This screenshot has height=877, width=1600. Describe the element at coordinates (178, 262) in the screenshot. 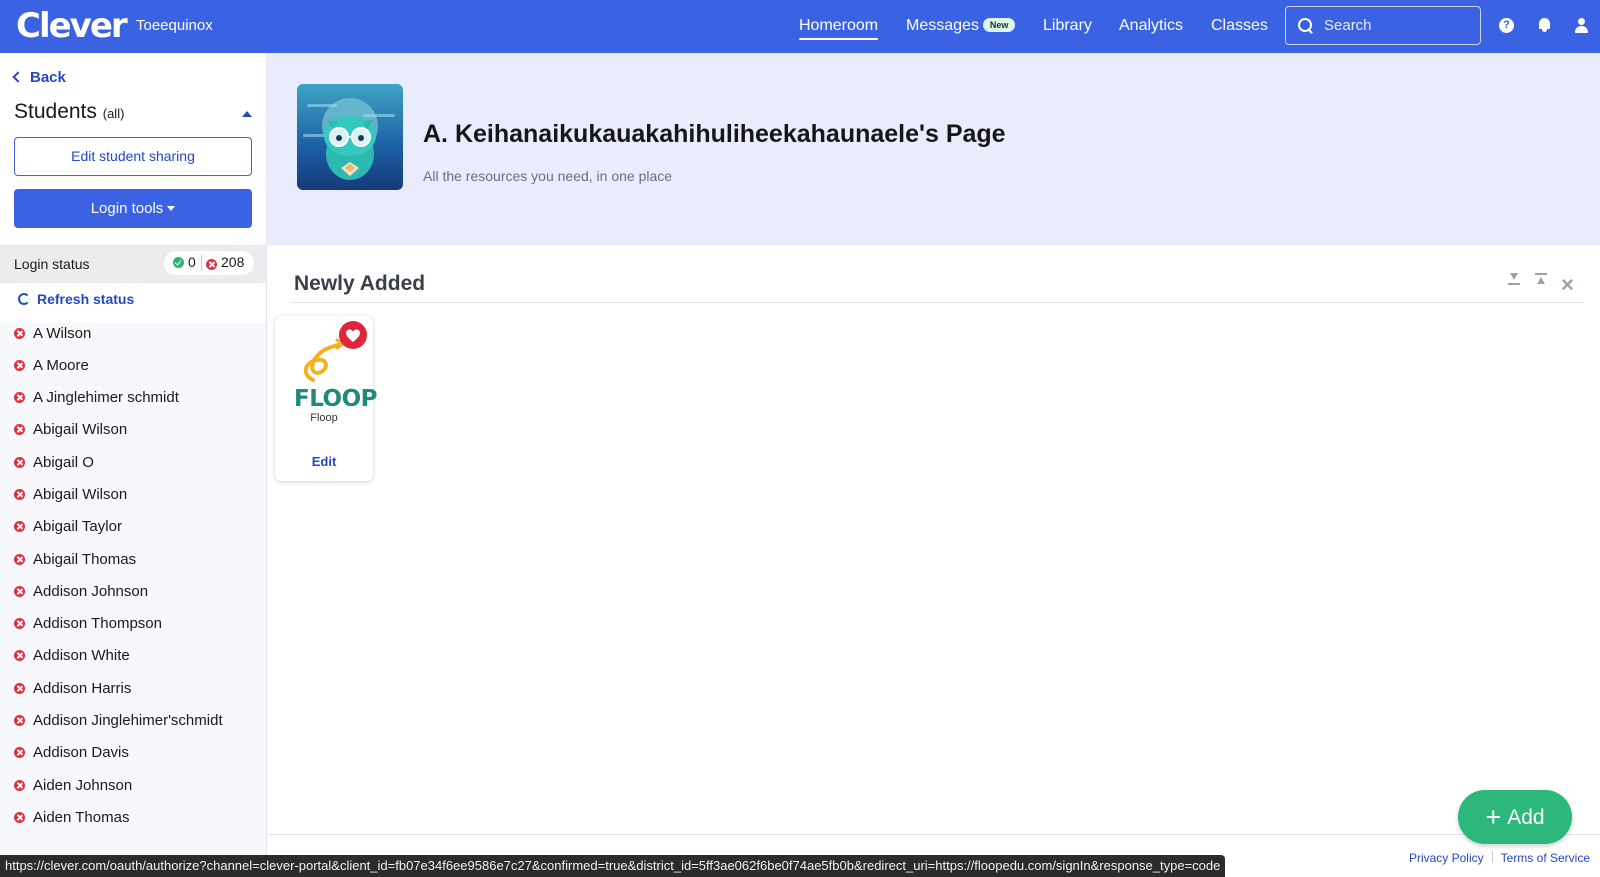

I see `check-circle-icon` at that location.